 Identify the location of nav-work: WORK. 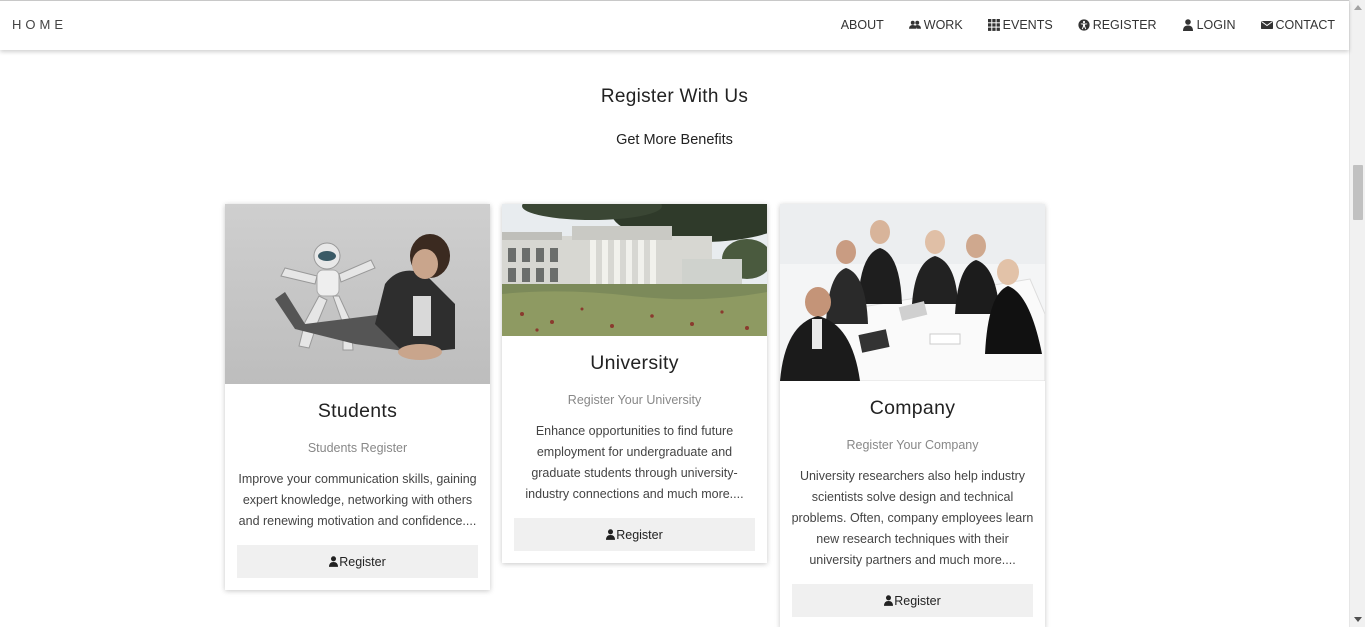
(935, 25).